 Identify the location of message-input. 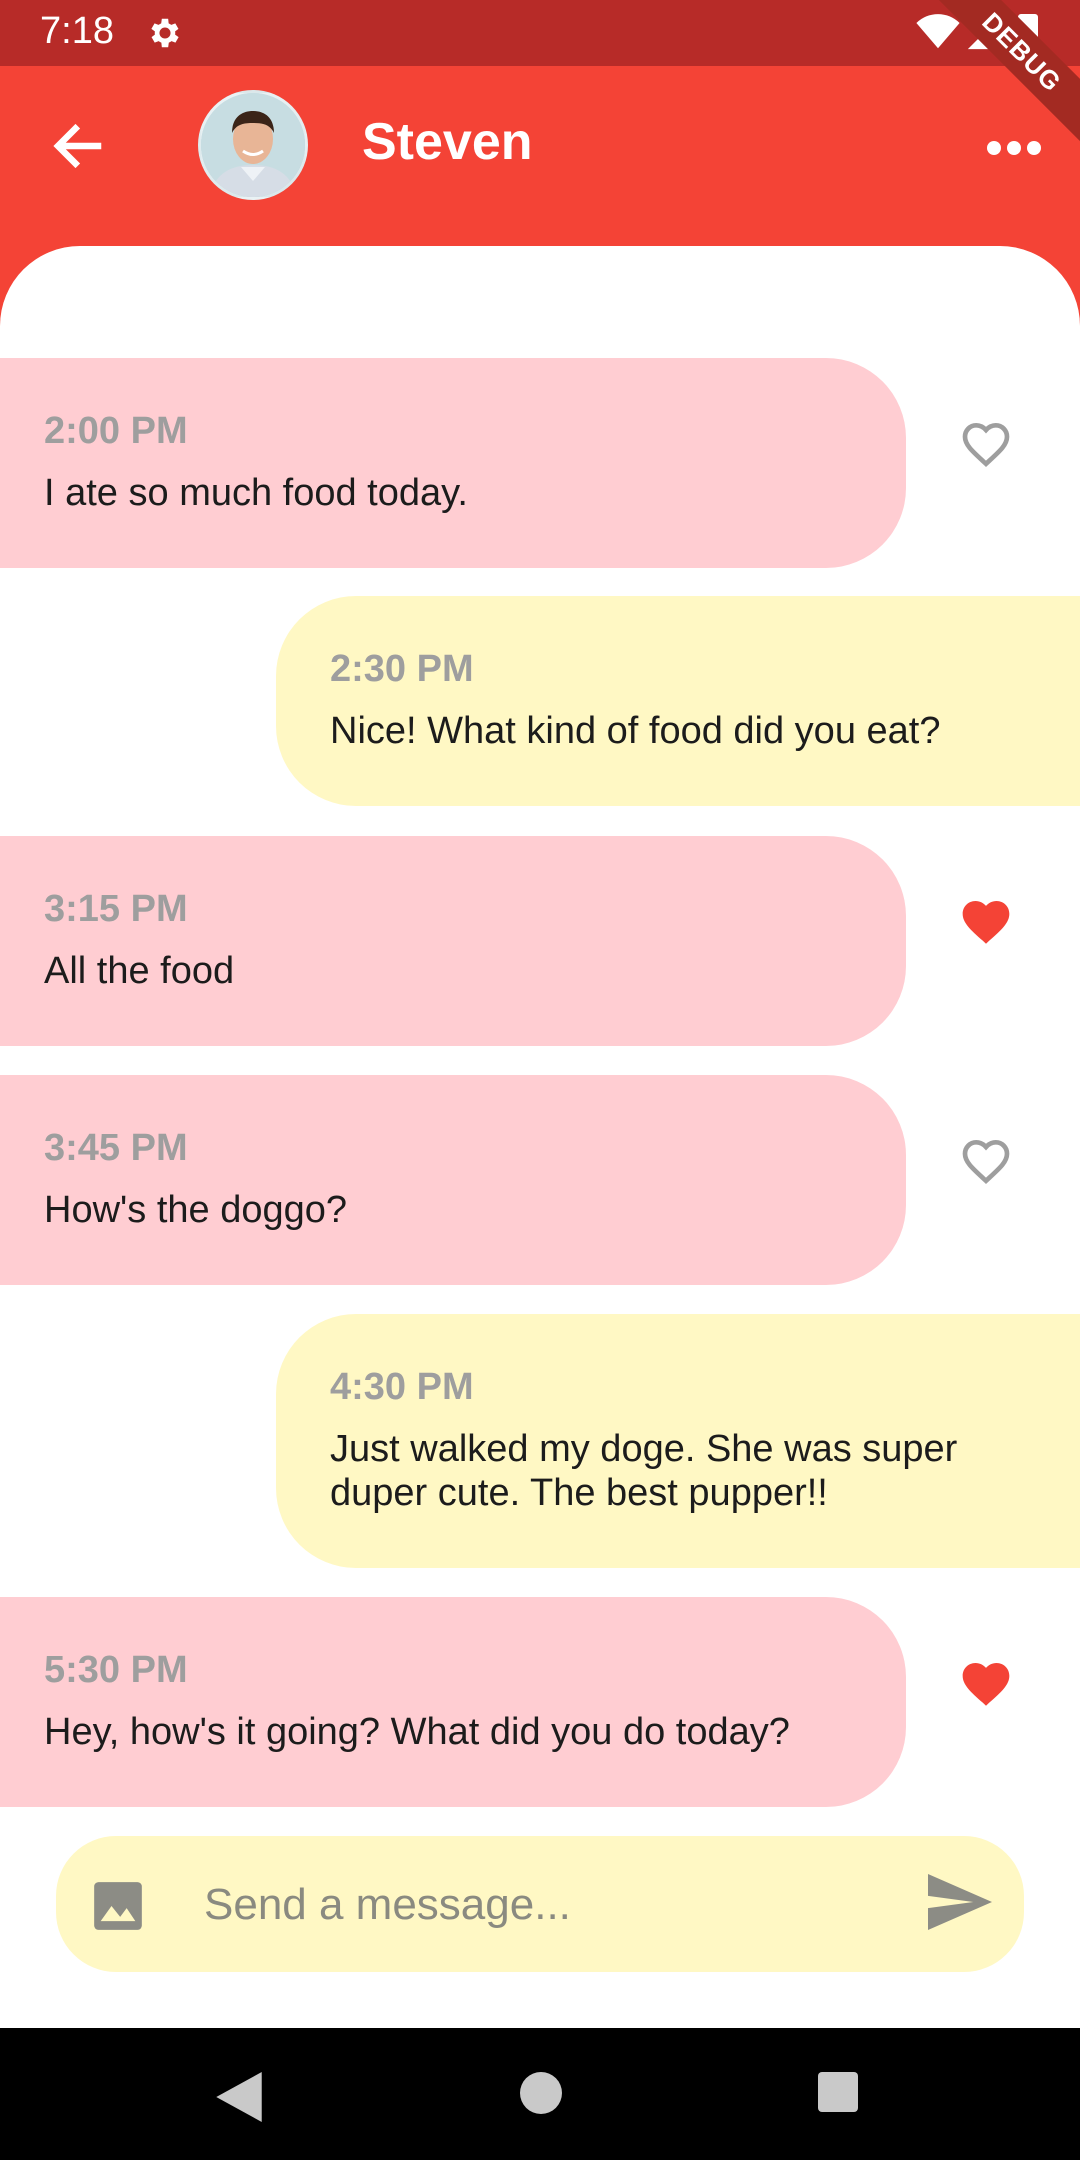
(554, 1905).